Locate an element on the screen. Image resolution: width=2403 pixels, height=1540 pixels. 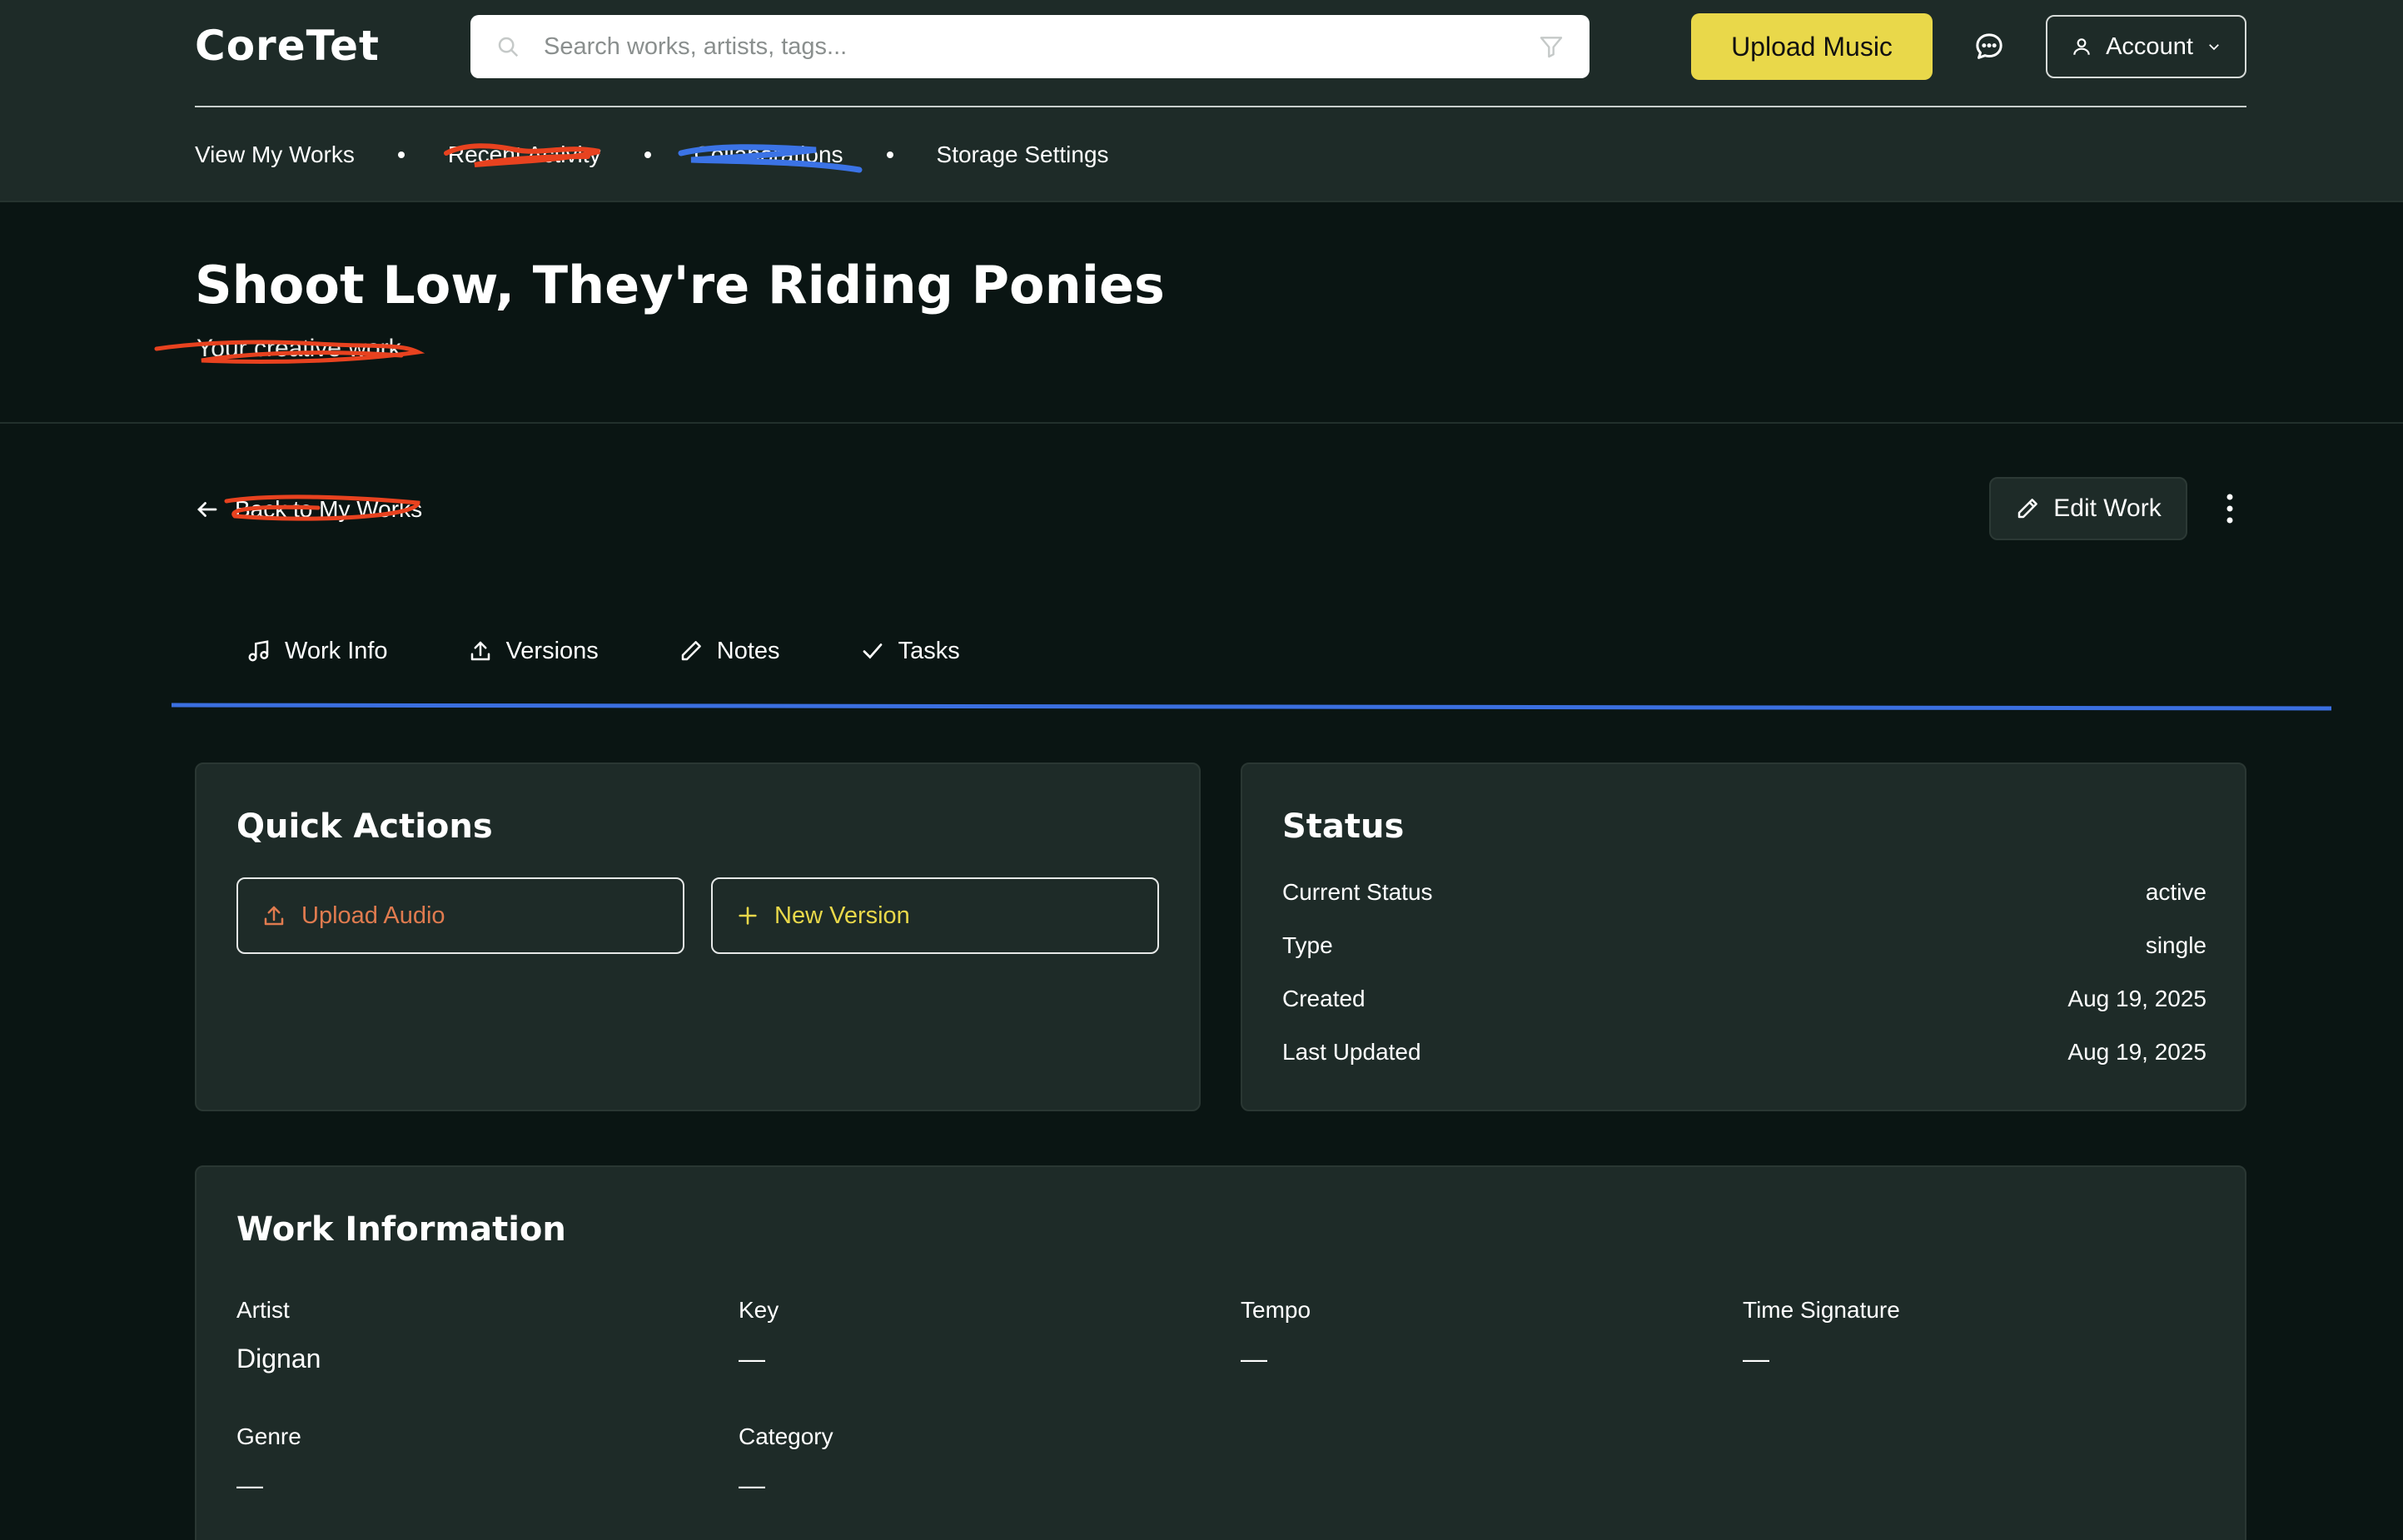
music-note-icon is located at coordinates (258, 651).